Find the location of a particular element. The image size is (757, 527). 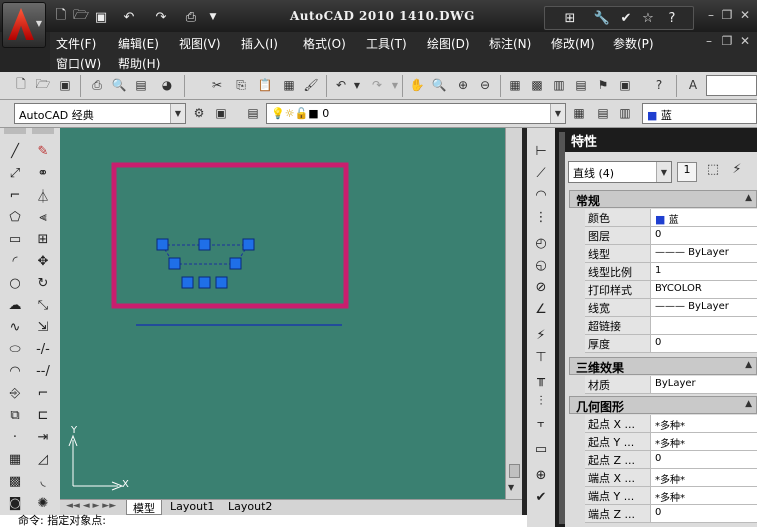

copy-object-icon: ⚭ is located at coordinates (43, 173).